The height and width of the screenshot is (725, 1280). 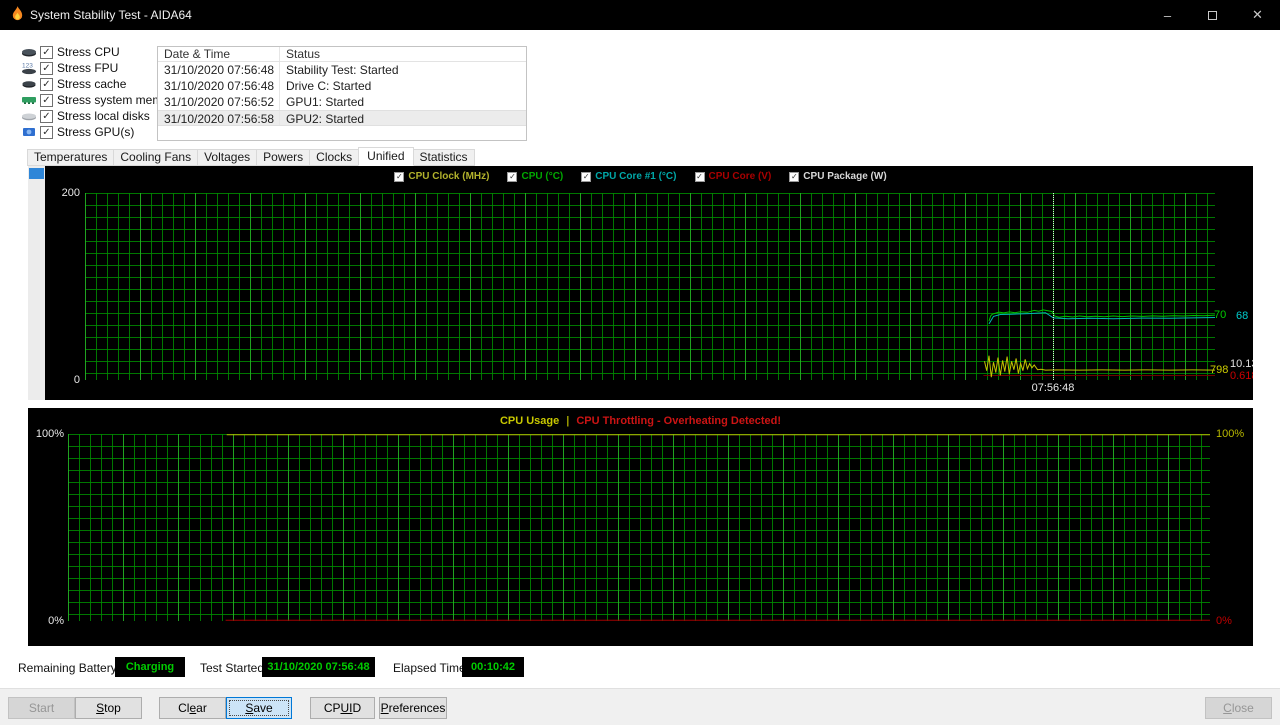 What do you see at coordinates (1053, 286) in the screenshot?
I see `time-marker-line` at bounding box center [1053, 286].